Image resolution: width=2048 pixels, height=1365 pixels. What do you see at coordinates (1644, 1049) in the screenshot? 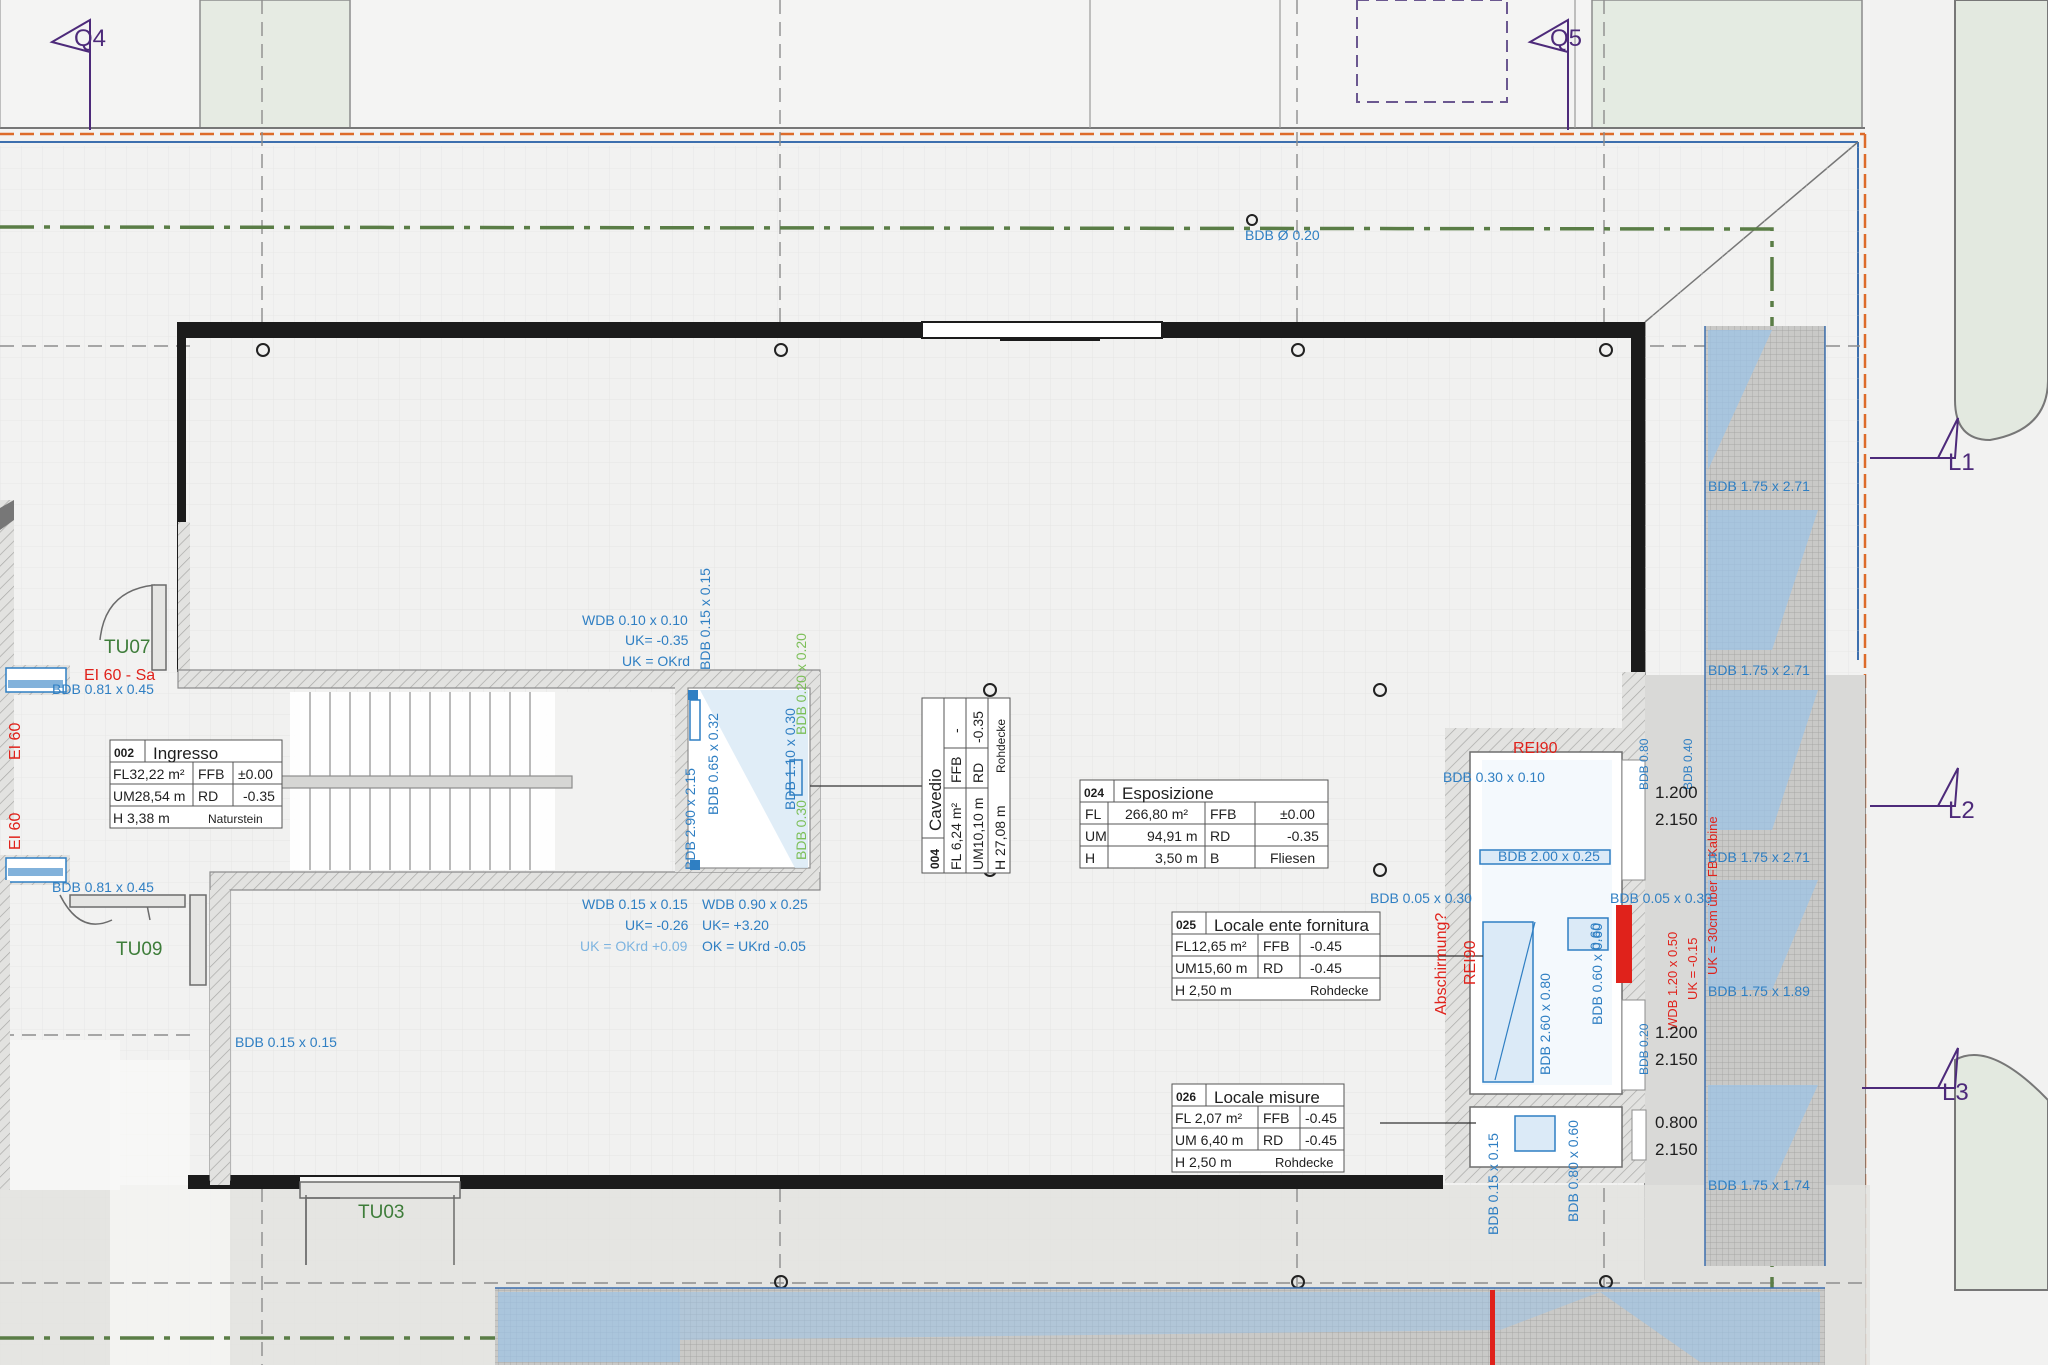
I see `opening-label: BDB 0.20` at bounding box center [1644, 1049].